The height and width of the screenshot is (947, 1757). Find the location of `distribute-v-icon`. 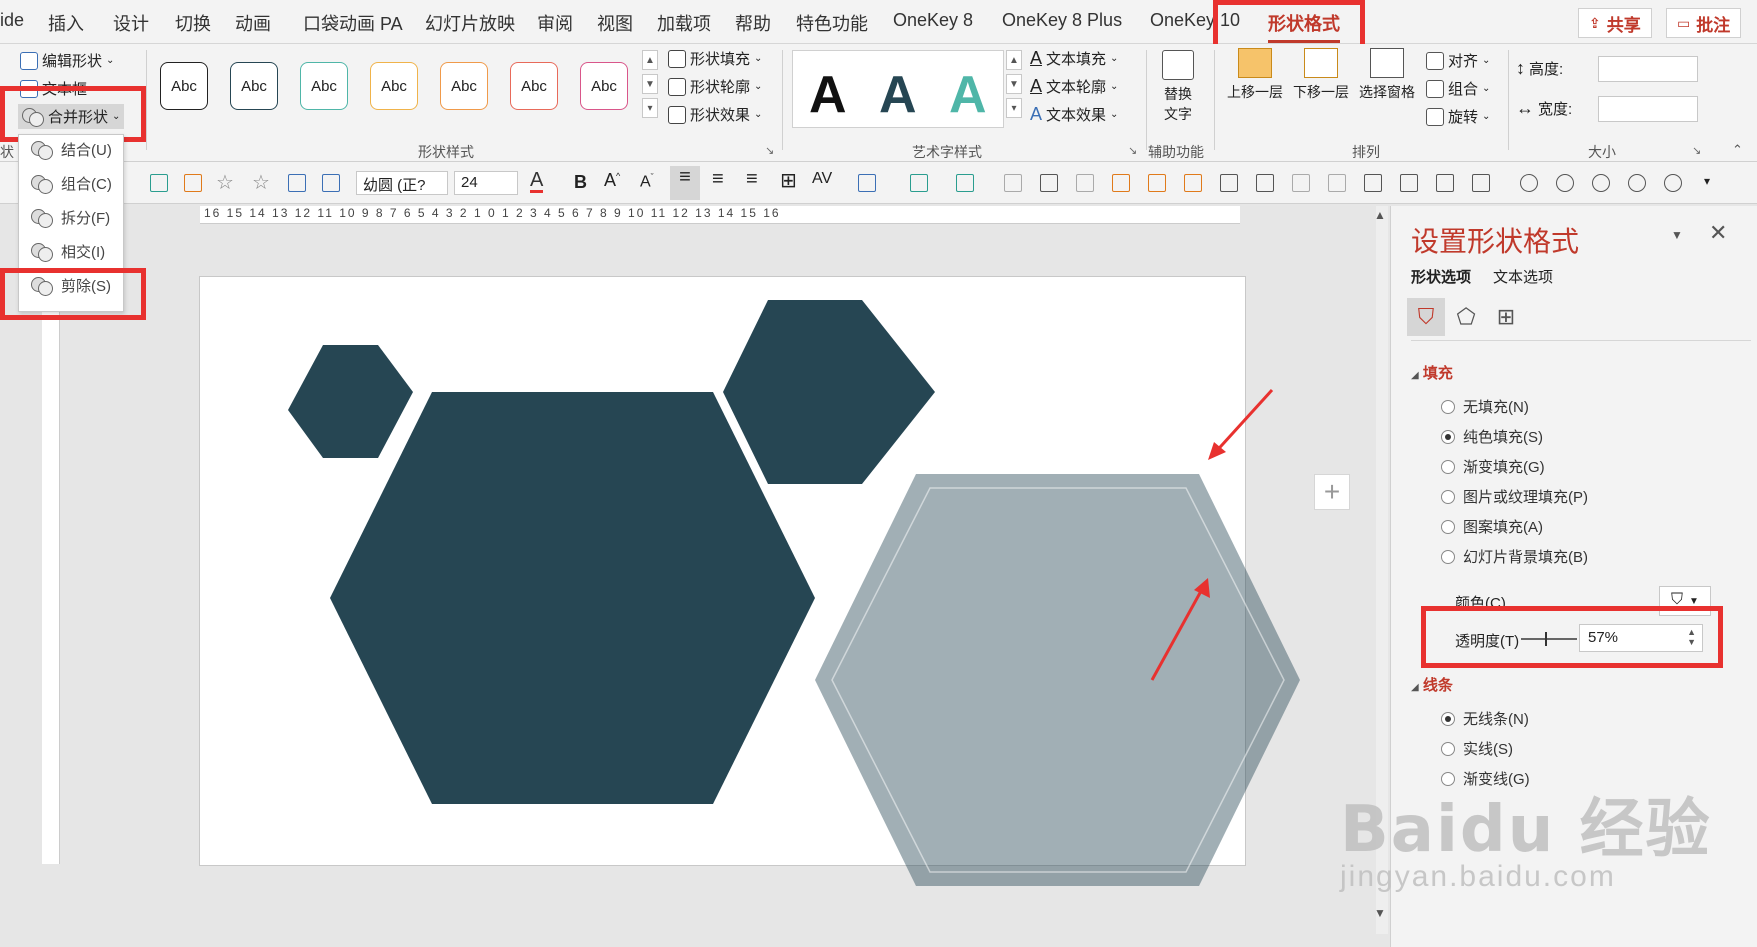

distribute-v-icon is located at coordinates (1337, 183).